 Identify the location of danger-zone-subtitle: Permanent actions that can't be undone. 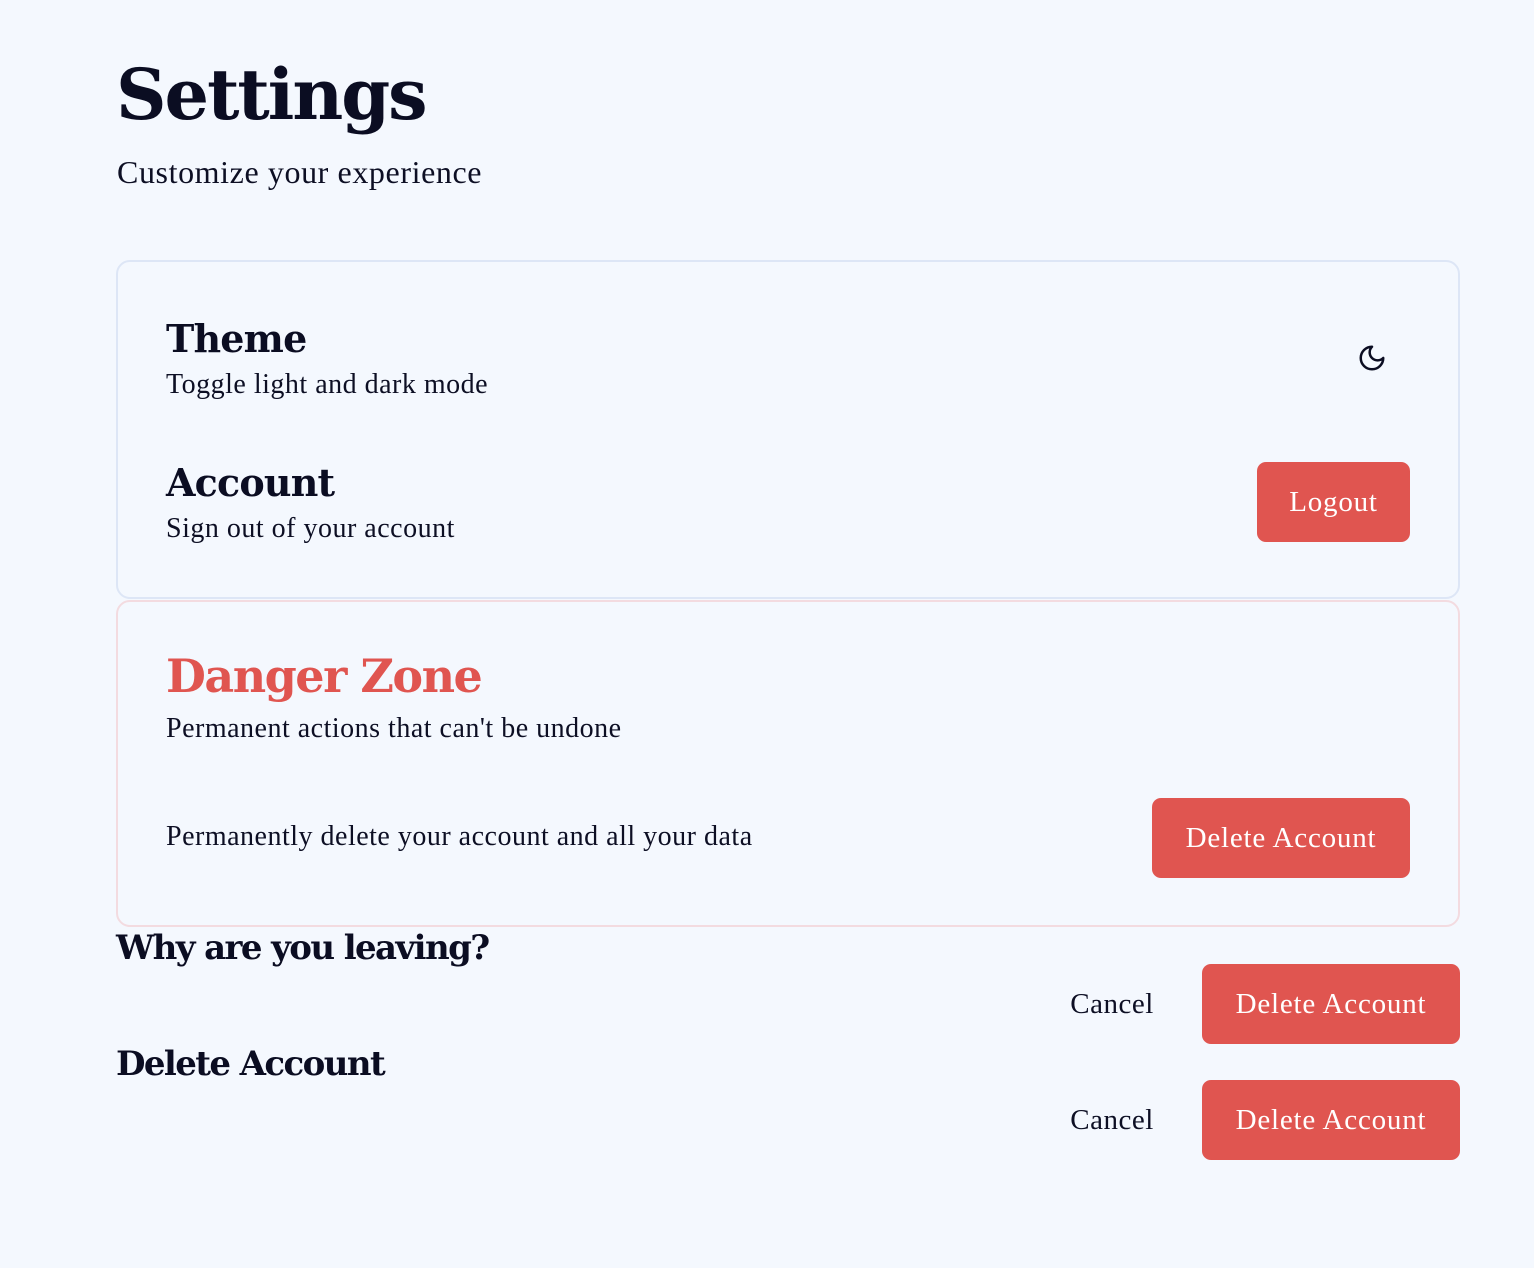
(394, 728).